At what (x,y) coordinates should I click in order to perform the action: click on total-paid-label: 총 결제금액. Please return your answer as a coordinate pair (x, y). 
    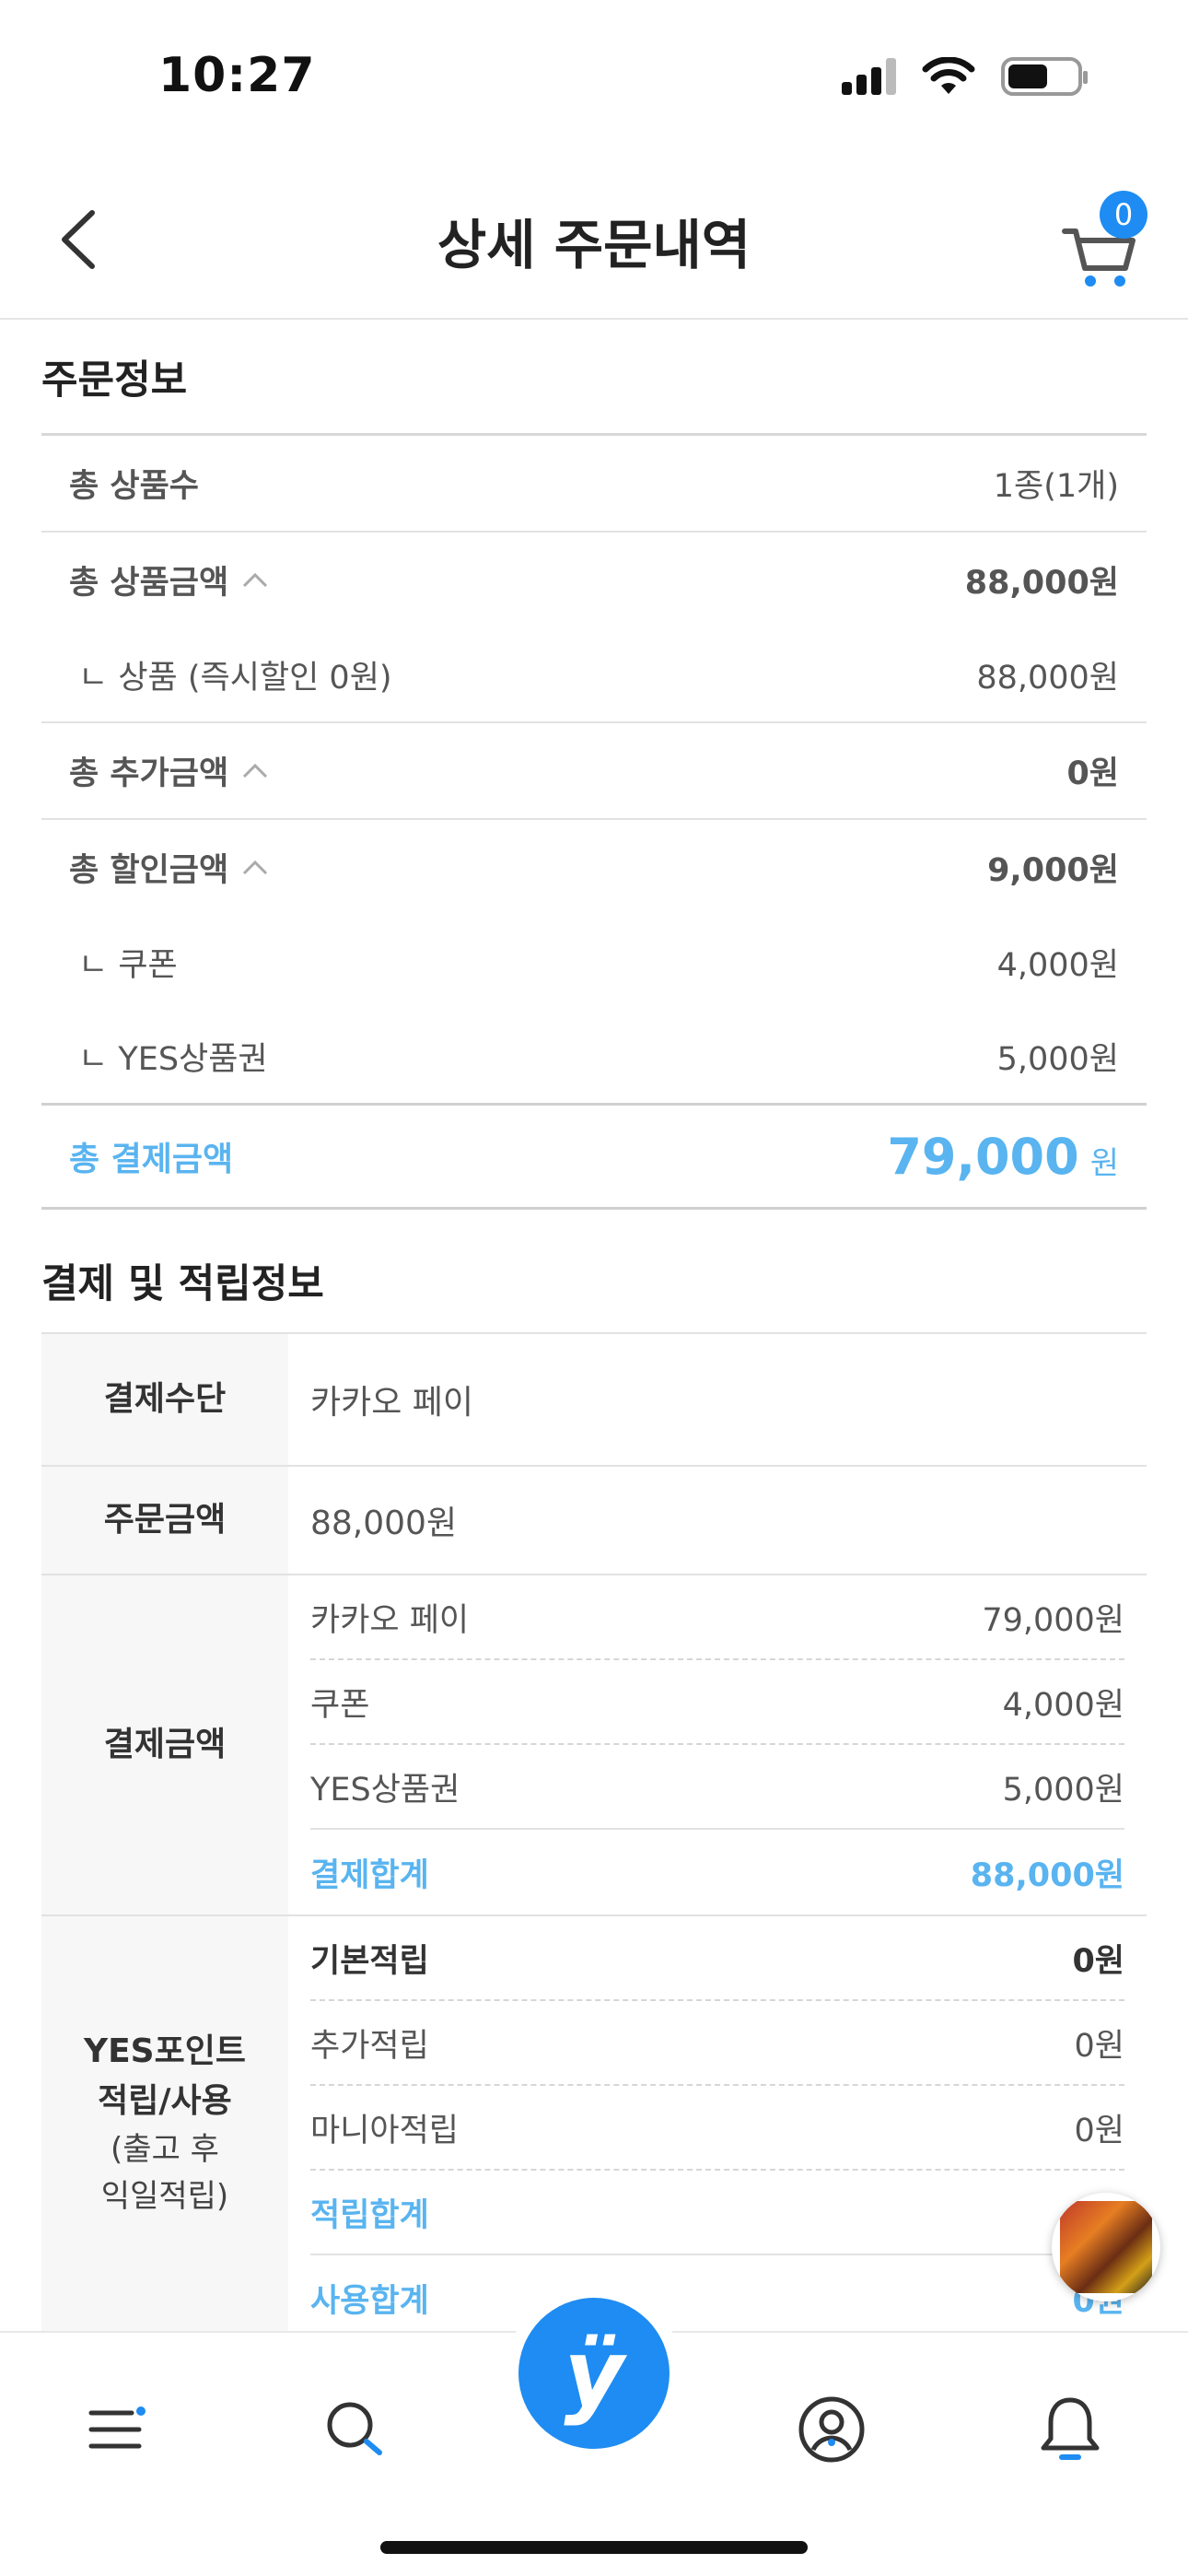
    Looking at the image, I should click on (151, 1159).